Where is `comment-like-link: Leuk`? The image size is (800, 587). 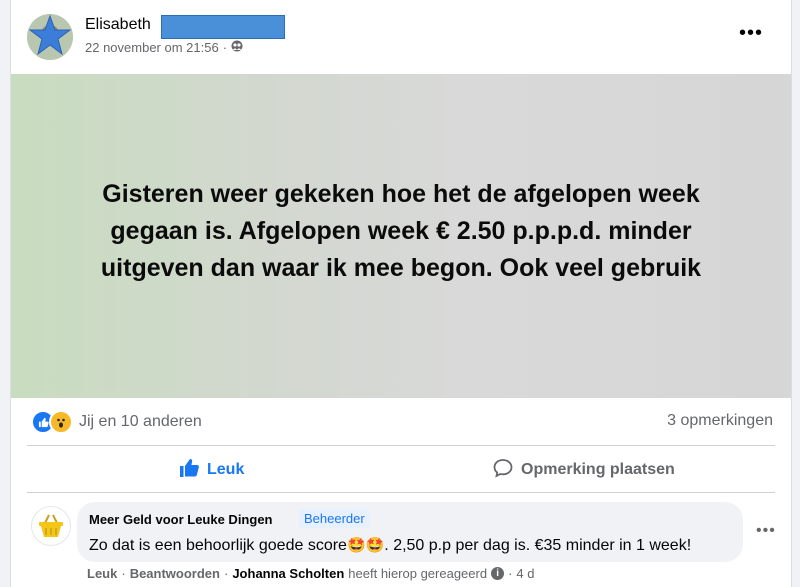
comment-like-link: Leuk is located at coordinates (102, 573).